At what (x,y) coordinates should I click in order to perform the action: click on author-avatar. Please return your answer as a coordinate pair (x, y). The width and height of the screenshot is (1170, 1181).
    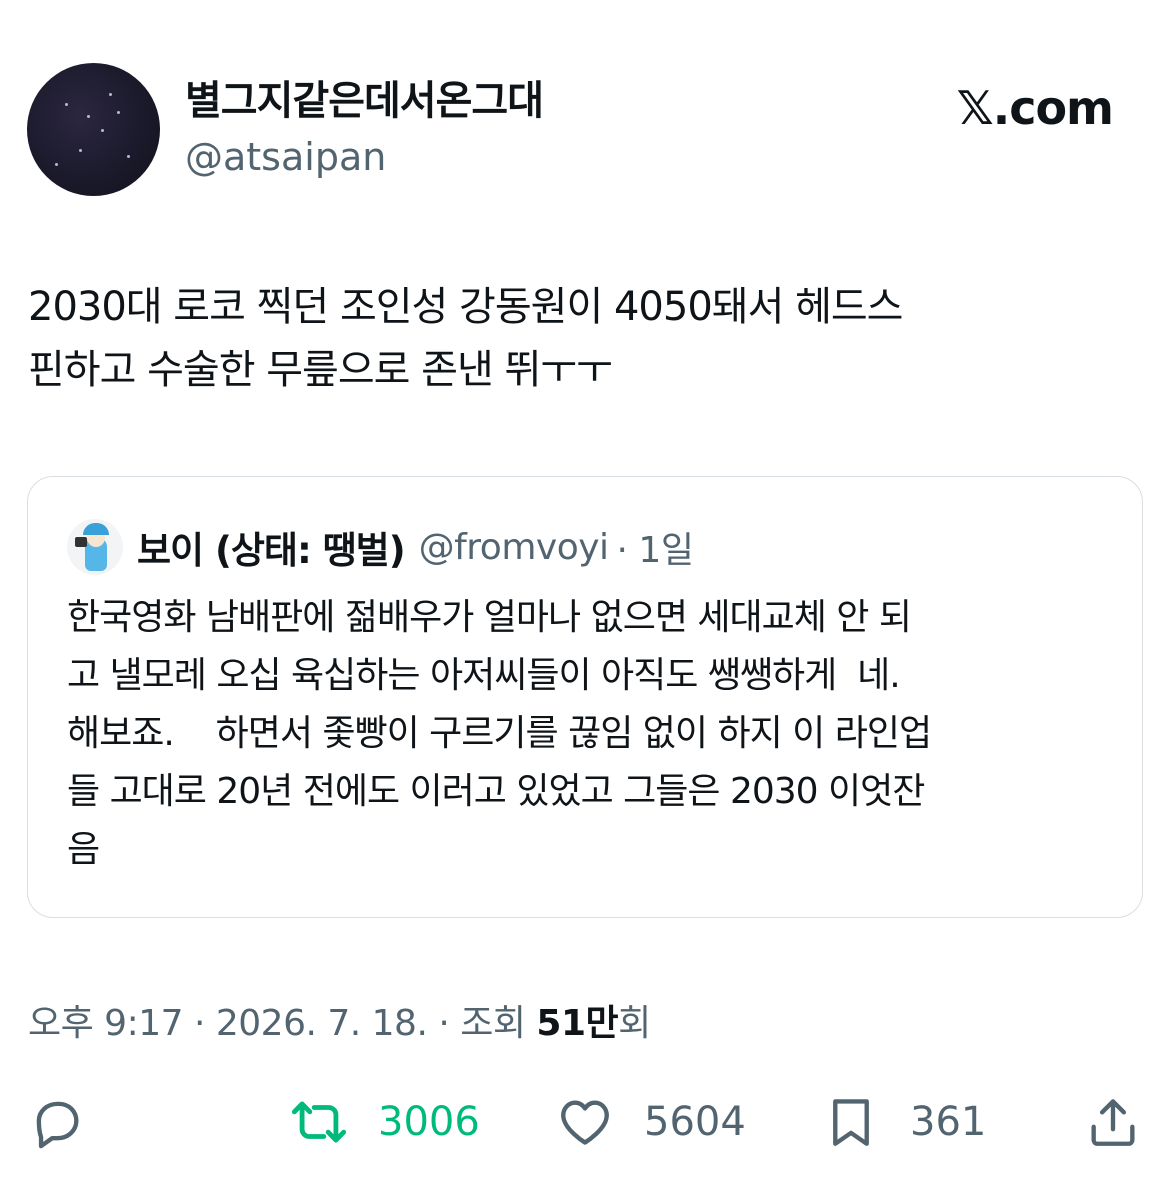
    Looking at the image, I should click on (93, 129).